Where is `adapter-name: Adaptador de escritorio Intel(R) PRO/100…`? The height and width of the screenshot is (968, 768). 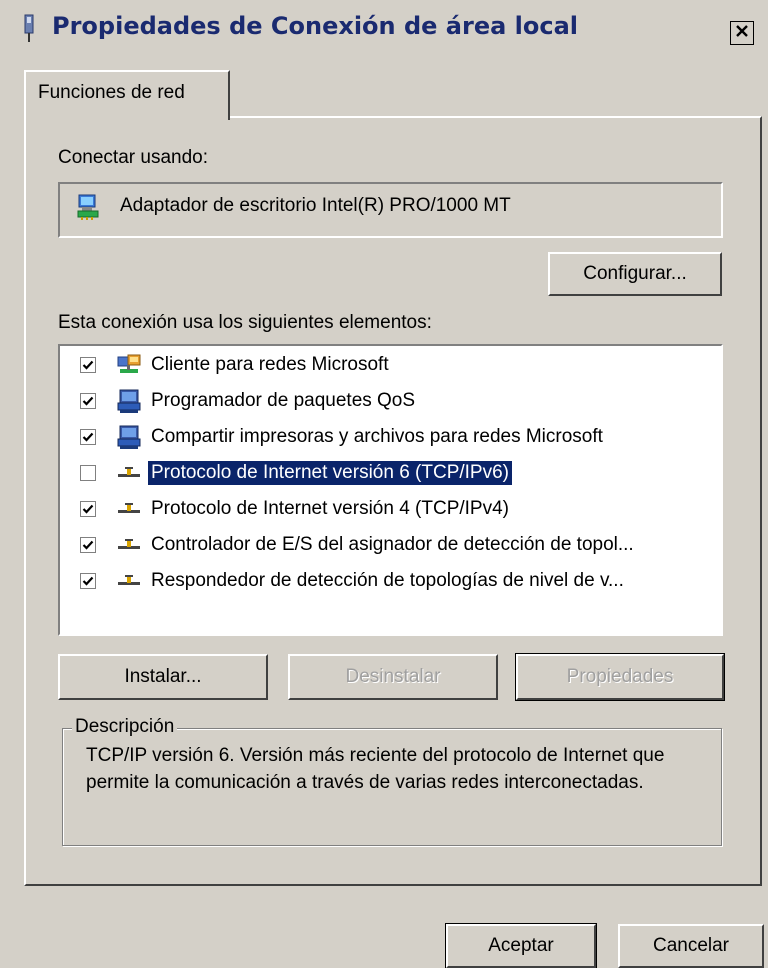 adapter-name: Adaptador de escritorio Intel(R) PRO/100… is located at coordinates (315, 205).